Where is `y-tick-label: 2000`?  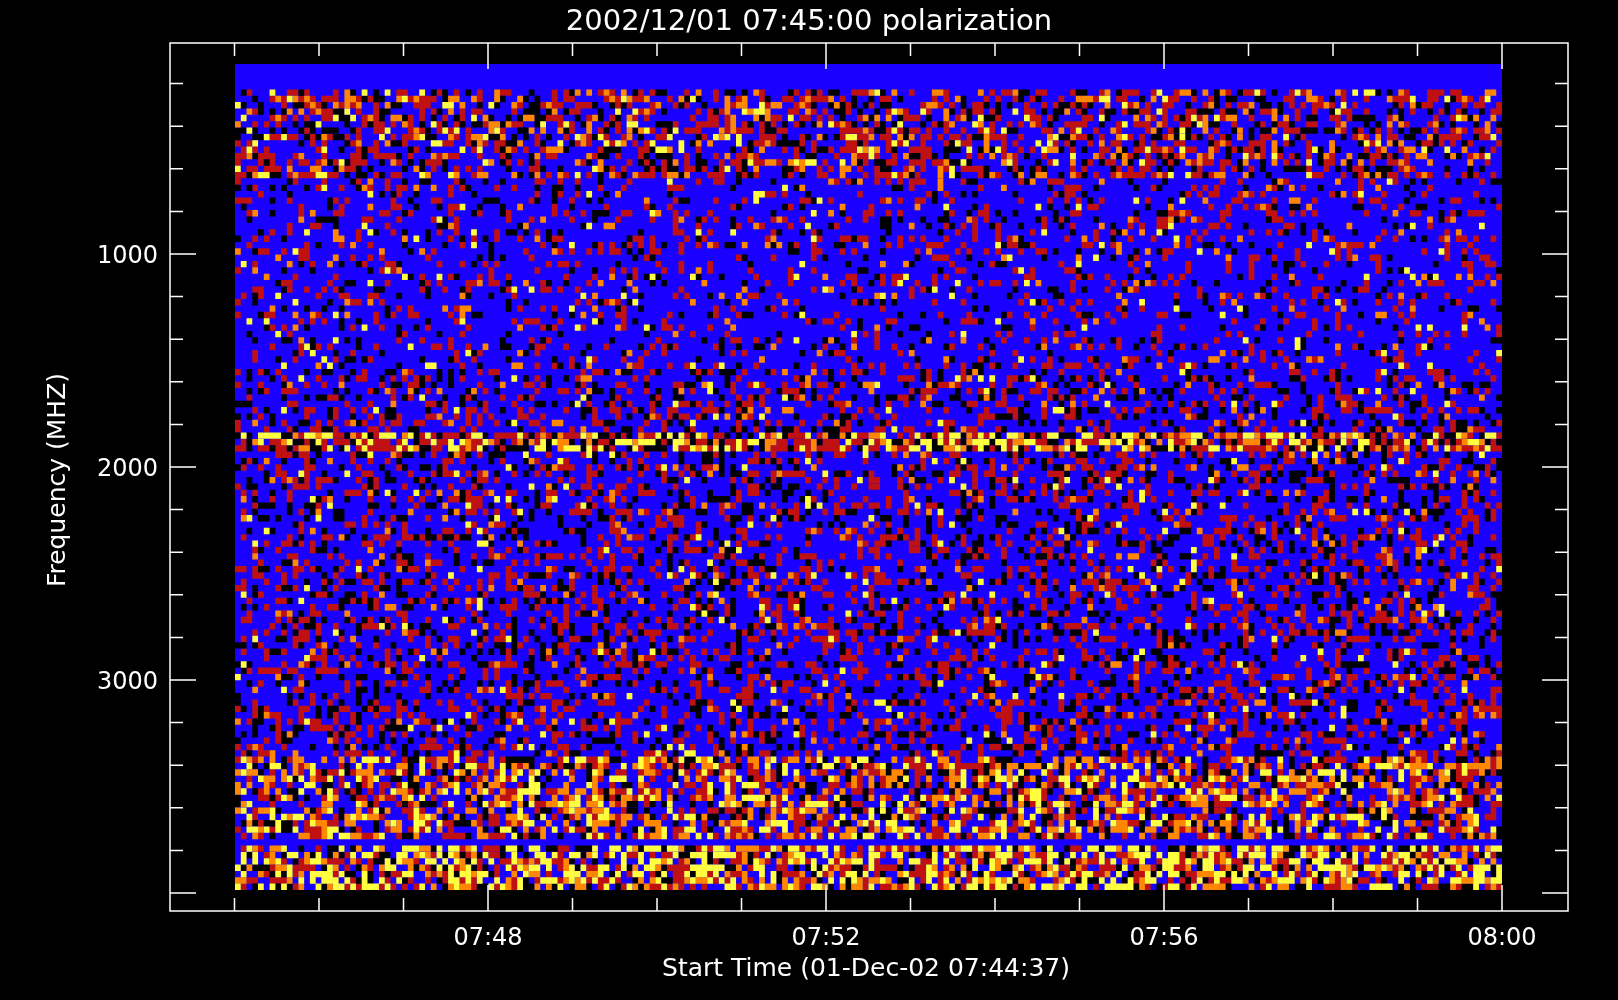 y-tick-label: 2000 is located at coordinates (127, 468).